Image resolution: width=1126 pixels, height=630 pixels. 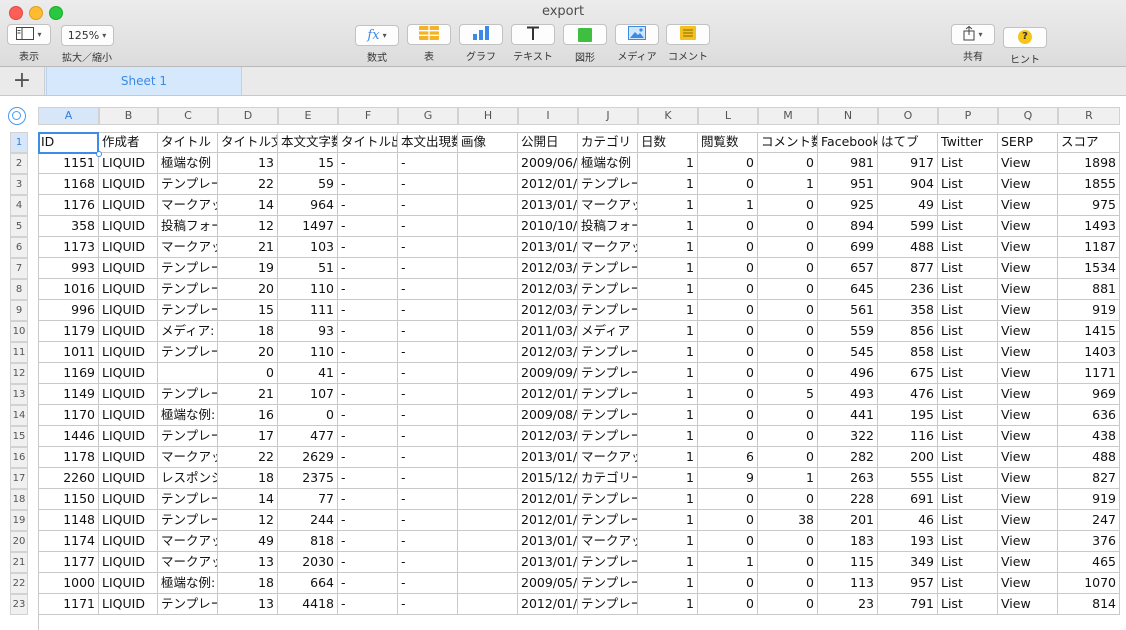 I want to click on table-cell: 438, so click(x=1089, y=436).